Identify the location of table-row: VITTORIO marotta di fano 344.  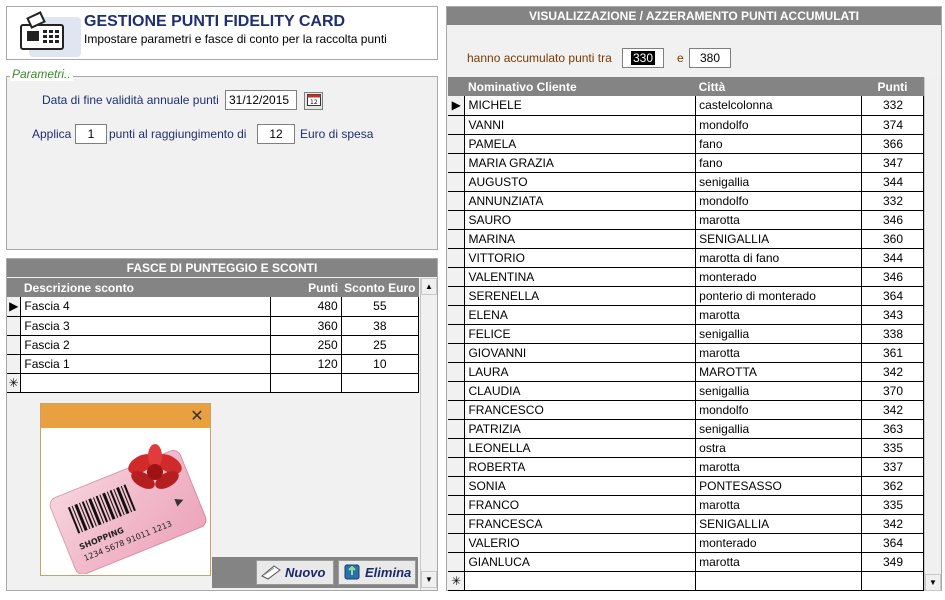
(686, 258).